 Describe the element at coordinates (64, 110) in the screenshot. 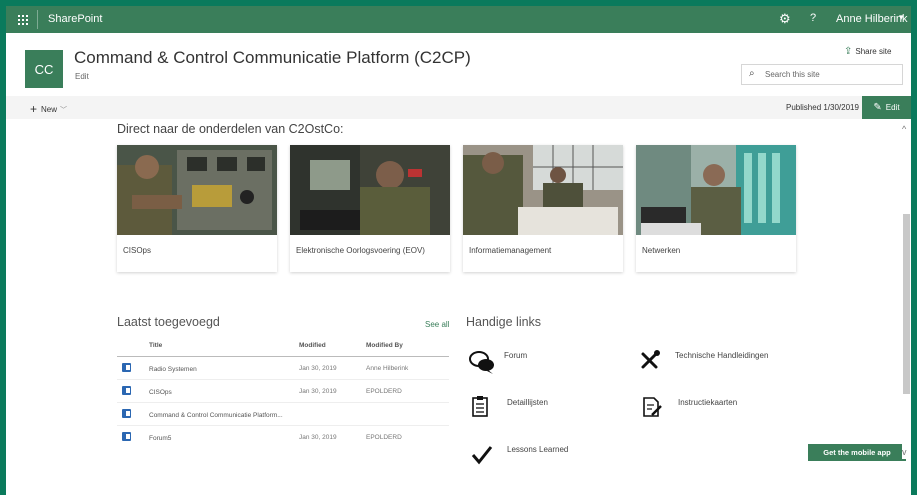

I see `chevron-down-icon: ﹀` at that location.